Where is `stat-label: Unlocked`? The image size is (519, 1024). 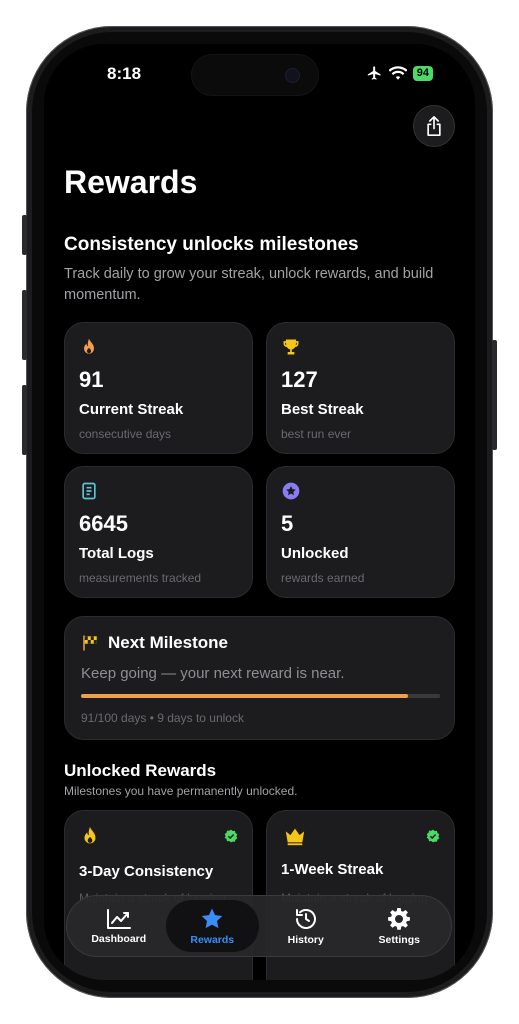
stat-label: Unlocked is located at coordinates (315, 553).